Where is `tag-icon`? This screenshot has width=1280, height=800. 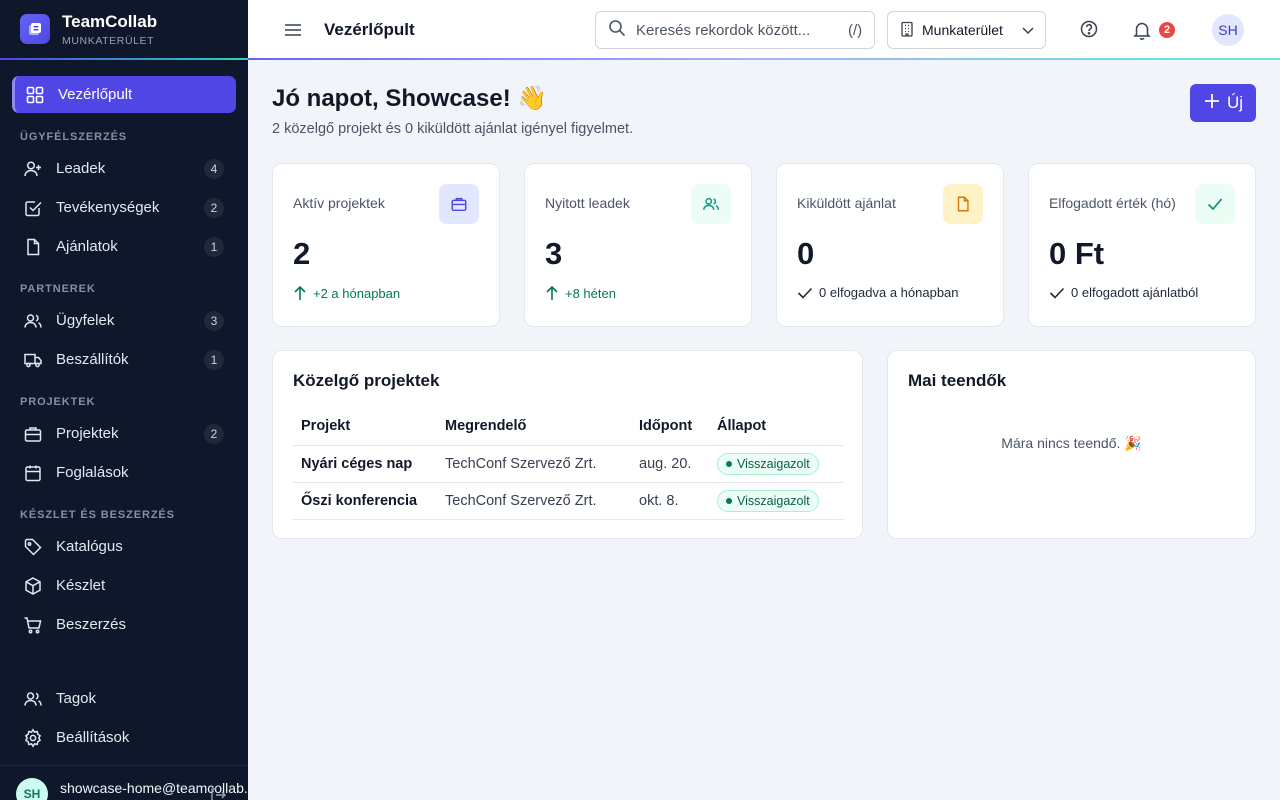
tag-icon is located at coordinates (33, 547).